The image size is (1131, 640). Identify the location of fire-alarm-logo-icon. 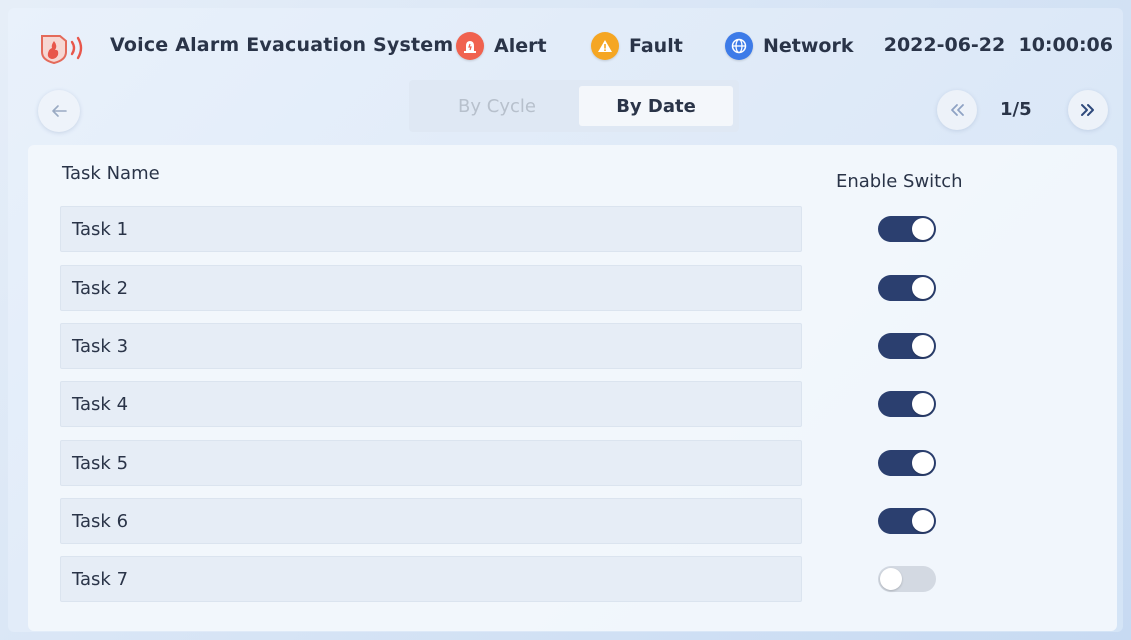
(62, 49).